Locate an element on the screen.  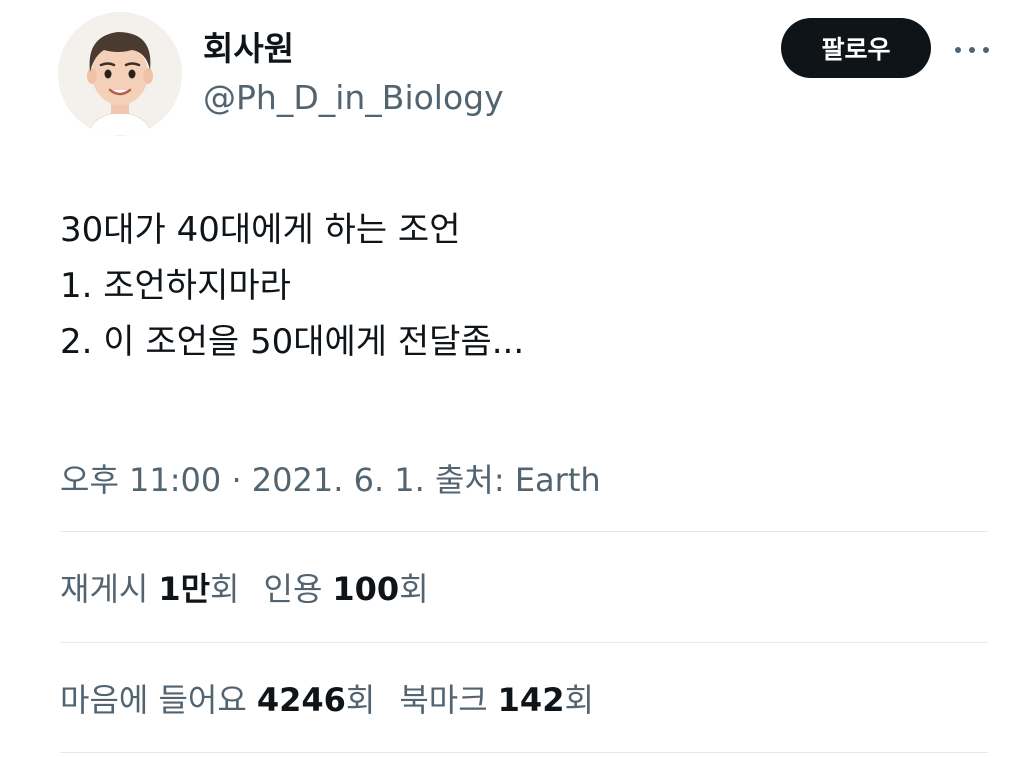
likes-unit: 회 is located at coordinates (360, 700).